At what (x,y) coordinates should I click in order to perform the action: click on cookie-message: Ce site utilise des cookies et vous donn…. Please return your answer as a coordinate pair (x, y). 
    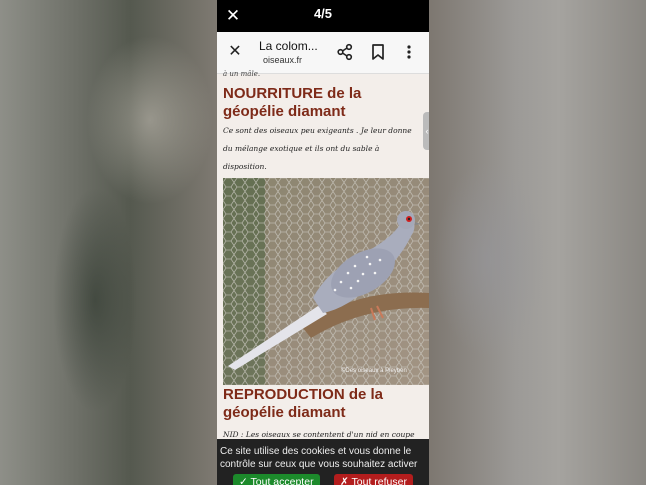
    Looking at the image, I should click on (324, 458).